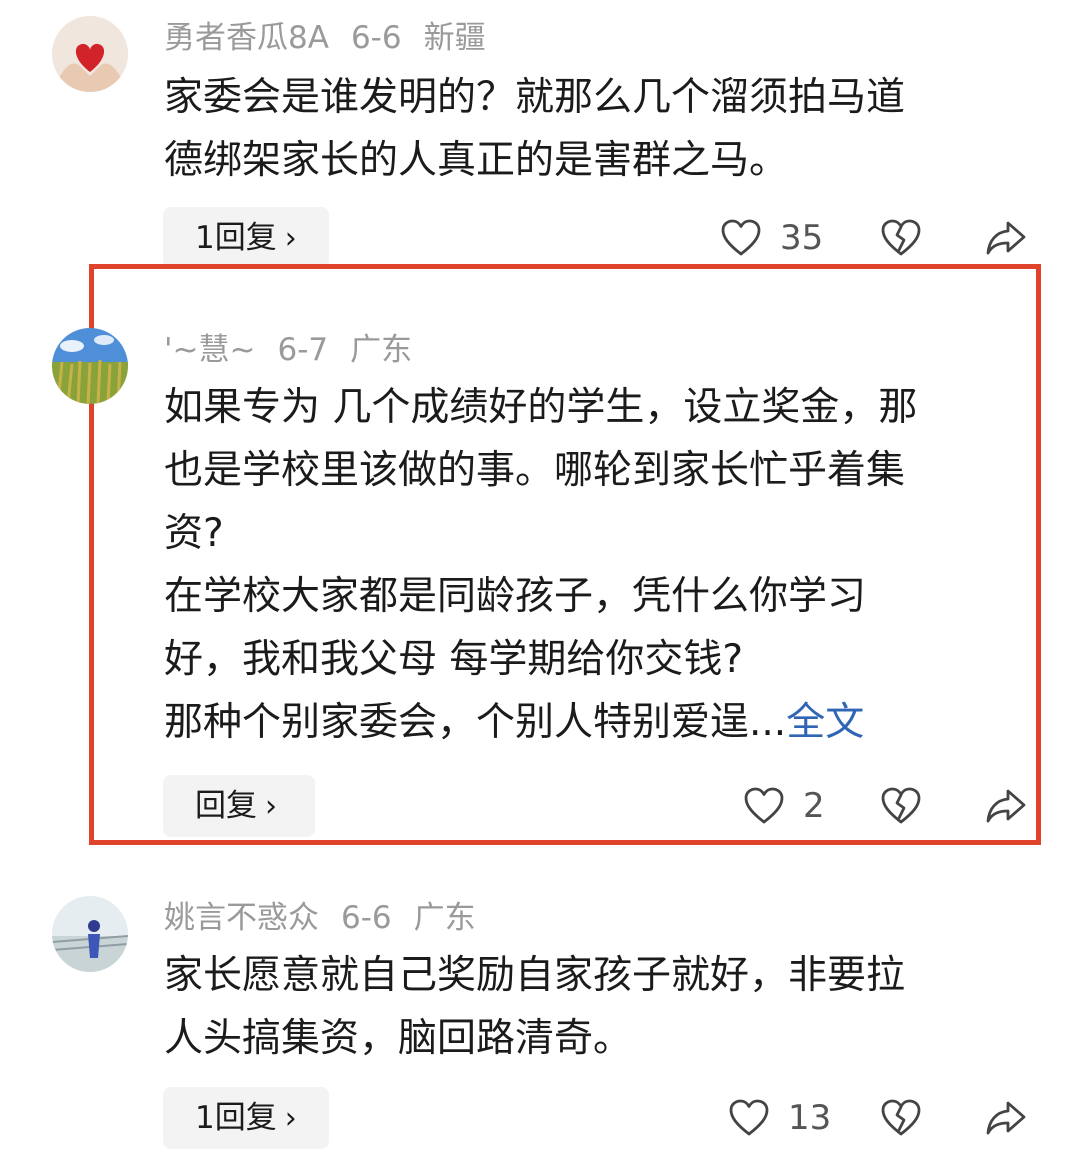 The width and height of the screenshot is (1080, 1153). I want to click on comment-meta: 勇者香瓜8A 6-6 新疆, so click(336, 38).